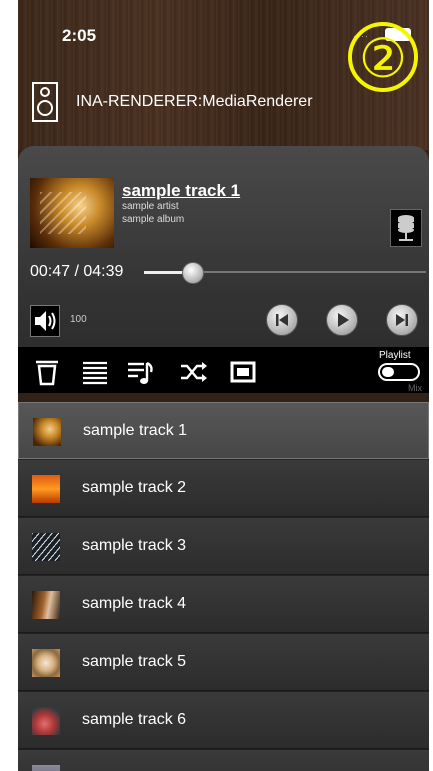 This screenshot has height=771, width=433. I want to click on speaker-device-icon, so click(45, 102).